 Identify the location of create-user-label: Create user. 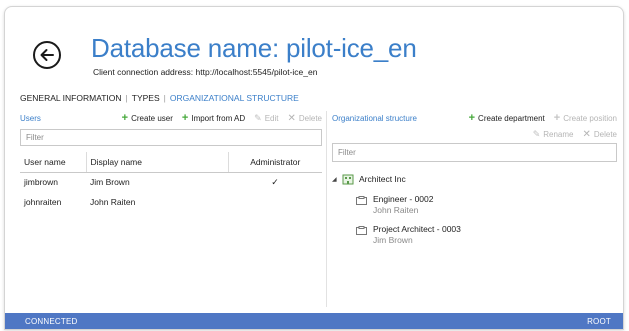
(152, 118).